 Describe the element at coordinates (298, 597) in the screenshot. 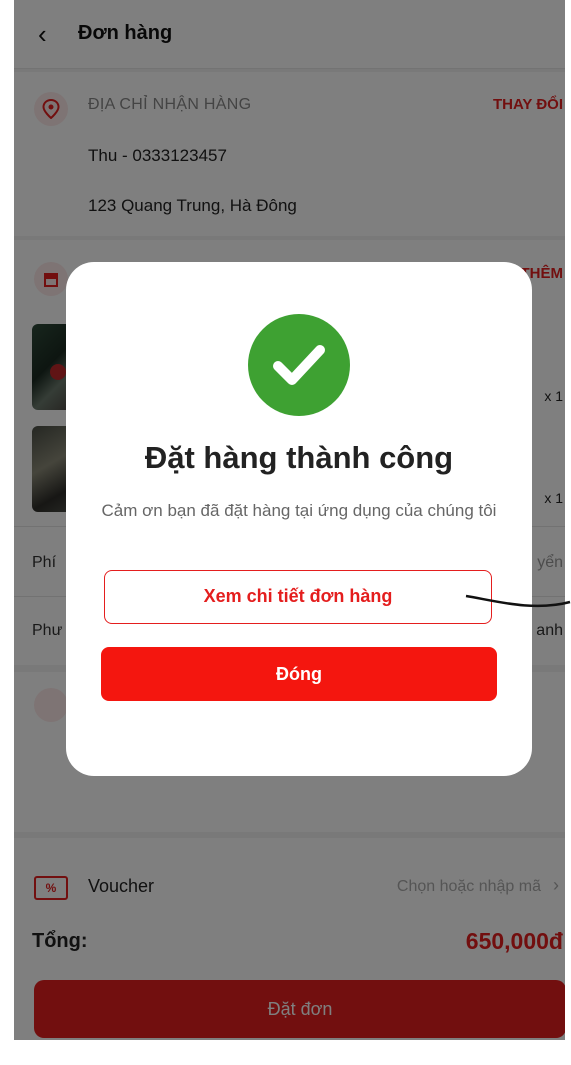

I see `view-order-details-button: Xem chi tiết đơn hàng` at that location.